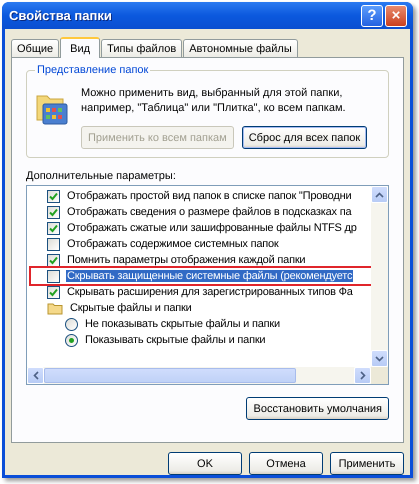 The width and height of the screenshot is (419, 484). I want to click on option-label: Скрытые файлы и папки, so click(131, 308).